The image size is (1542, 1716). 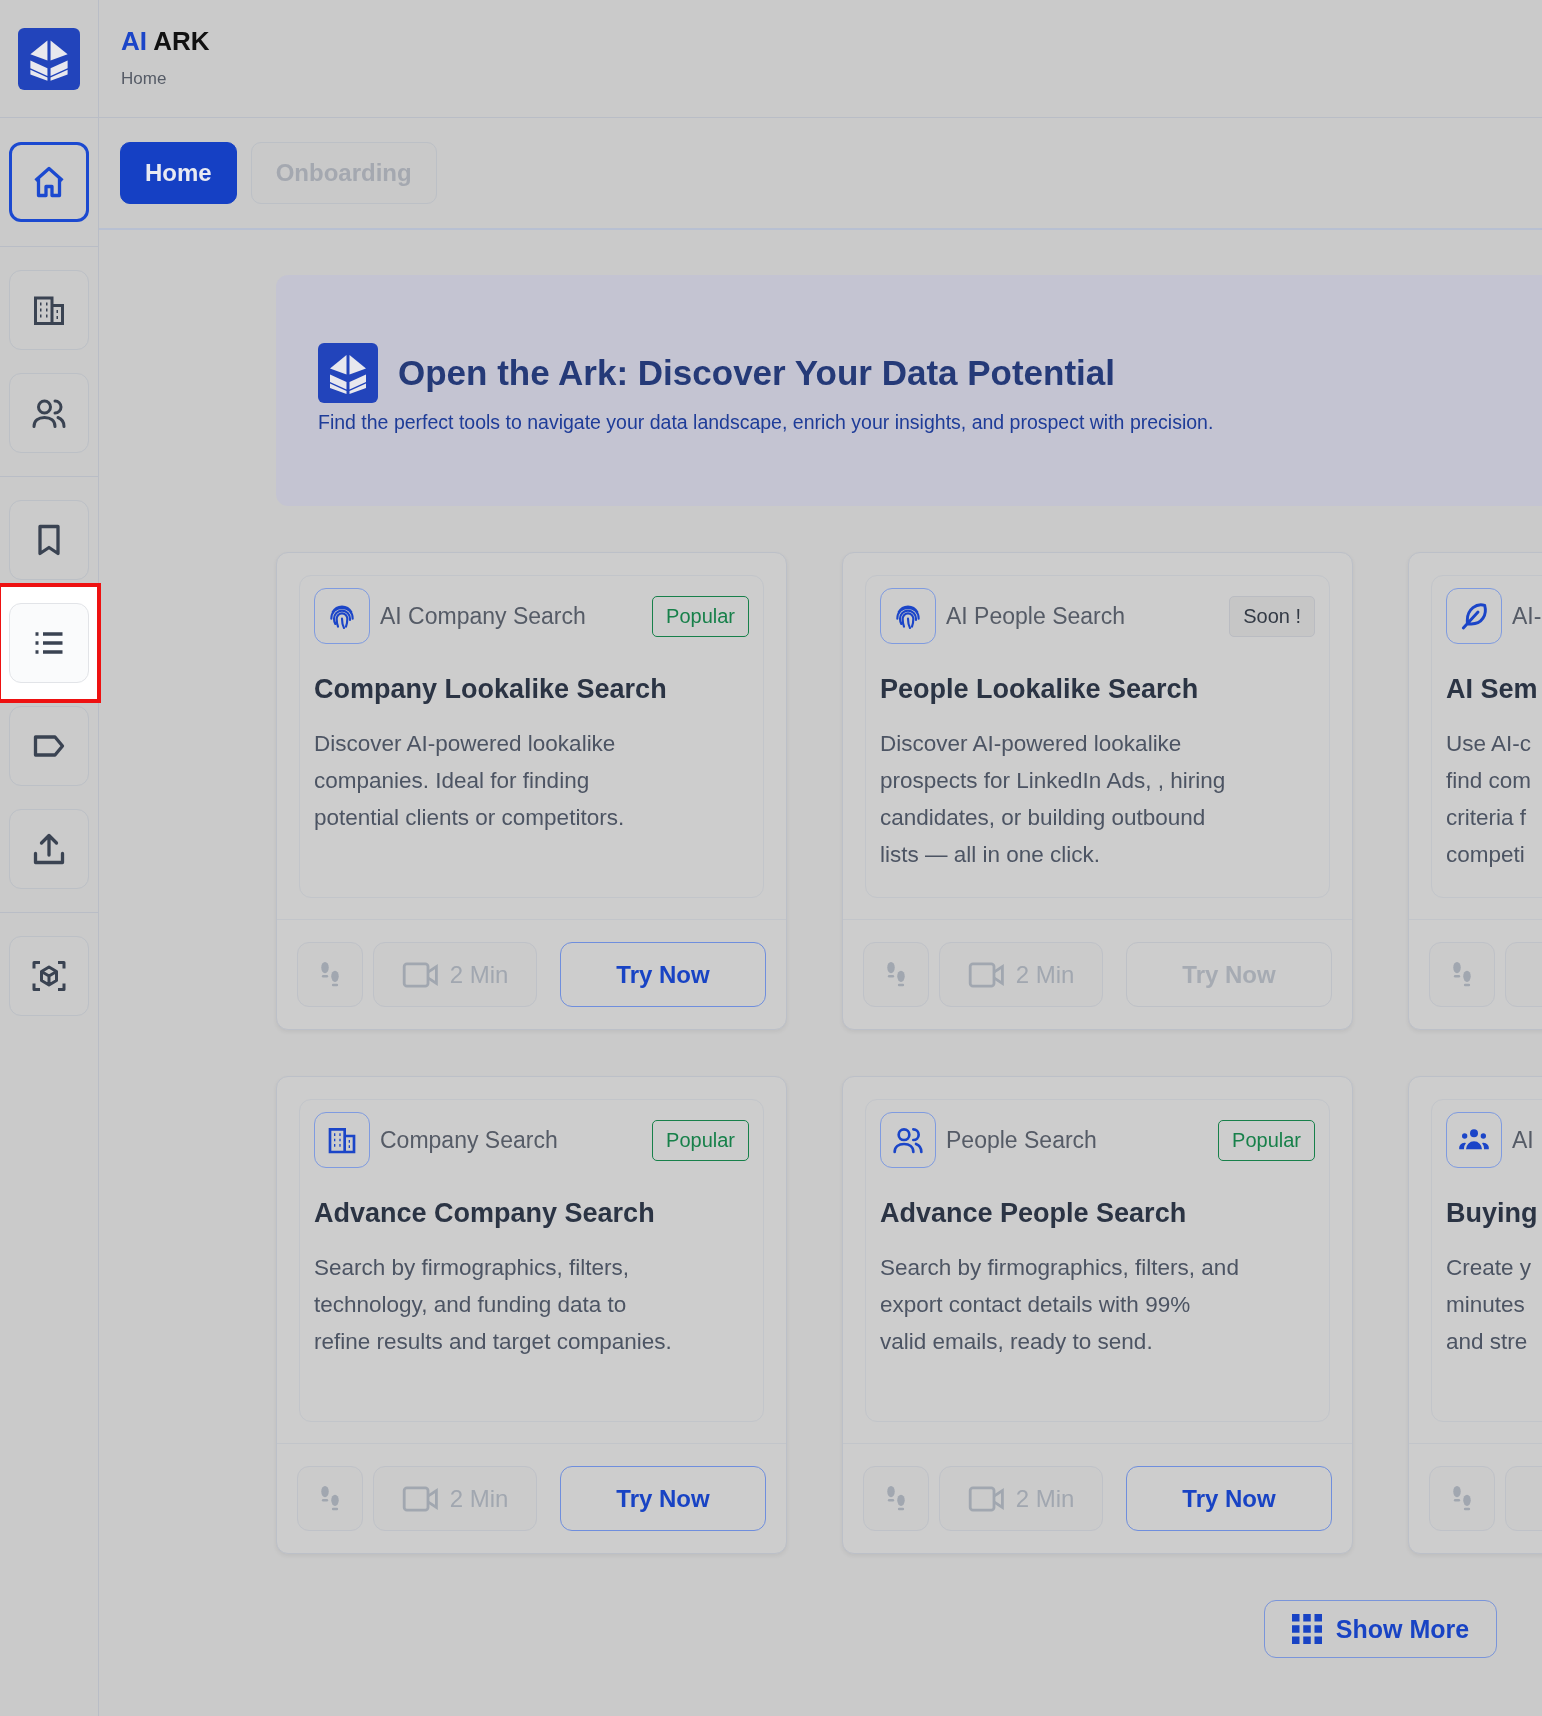 What do you see at coordinates (1523, 1140) in the screenshot?
I see `card-category: AI` at bounding box center [1523, 1140].